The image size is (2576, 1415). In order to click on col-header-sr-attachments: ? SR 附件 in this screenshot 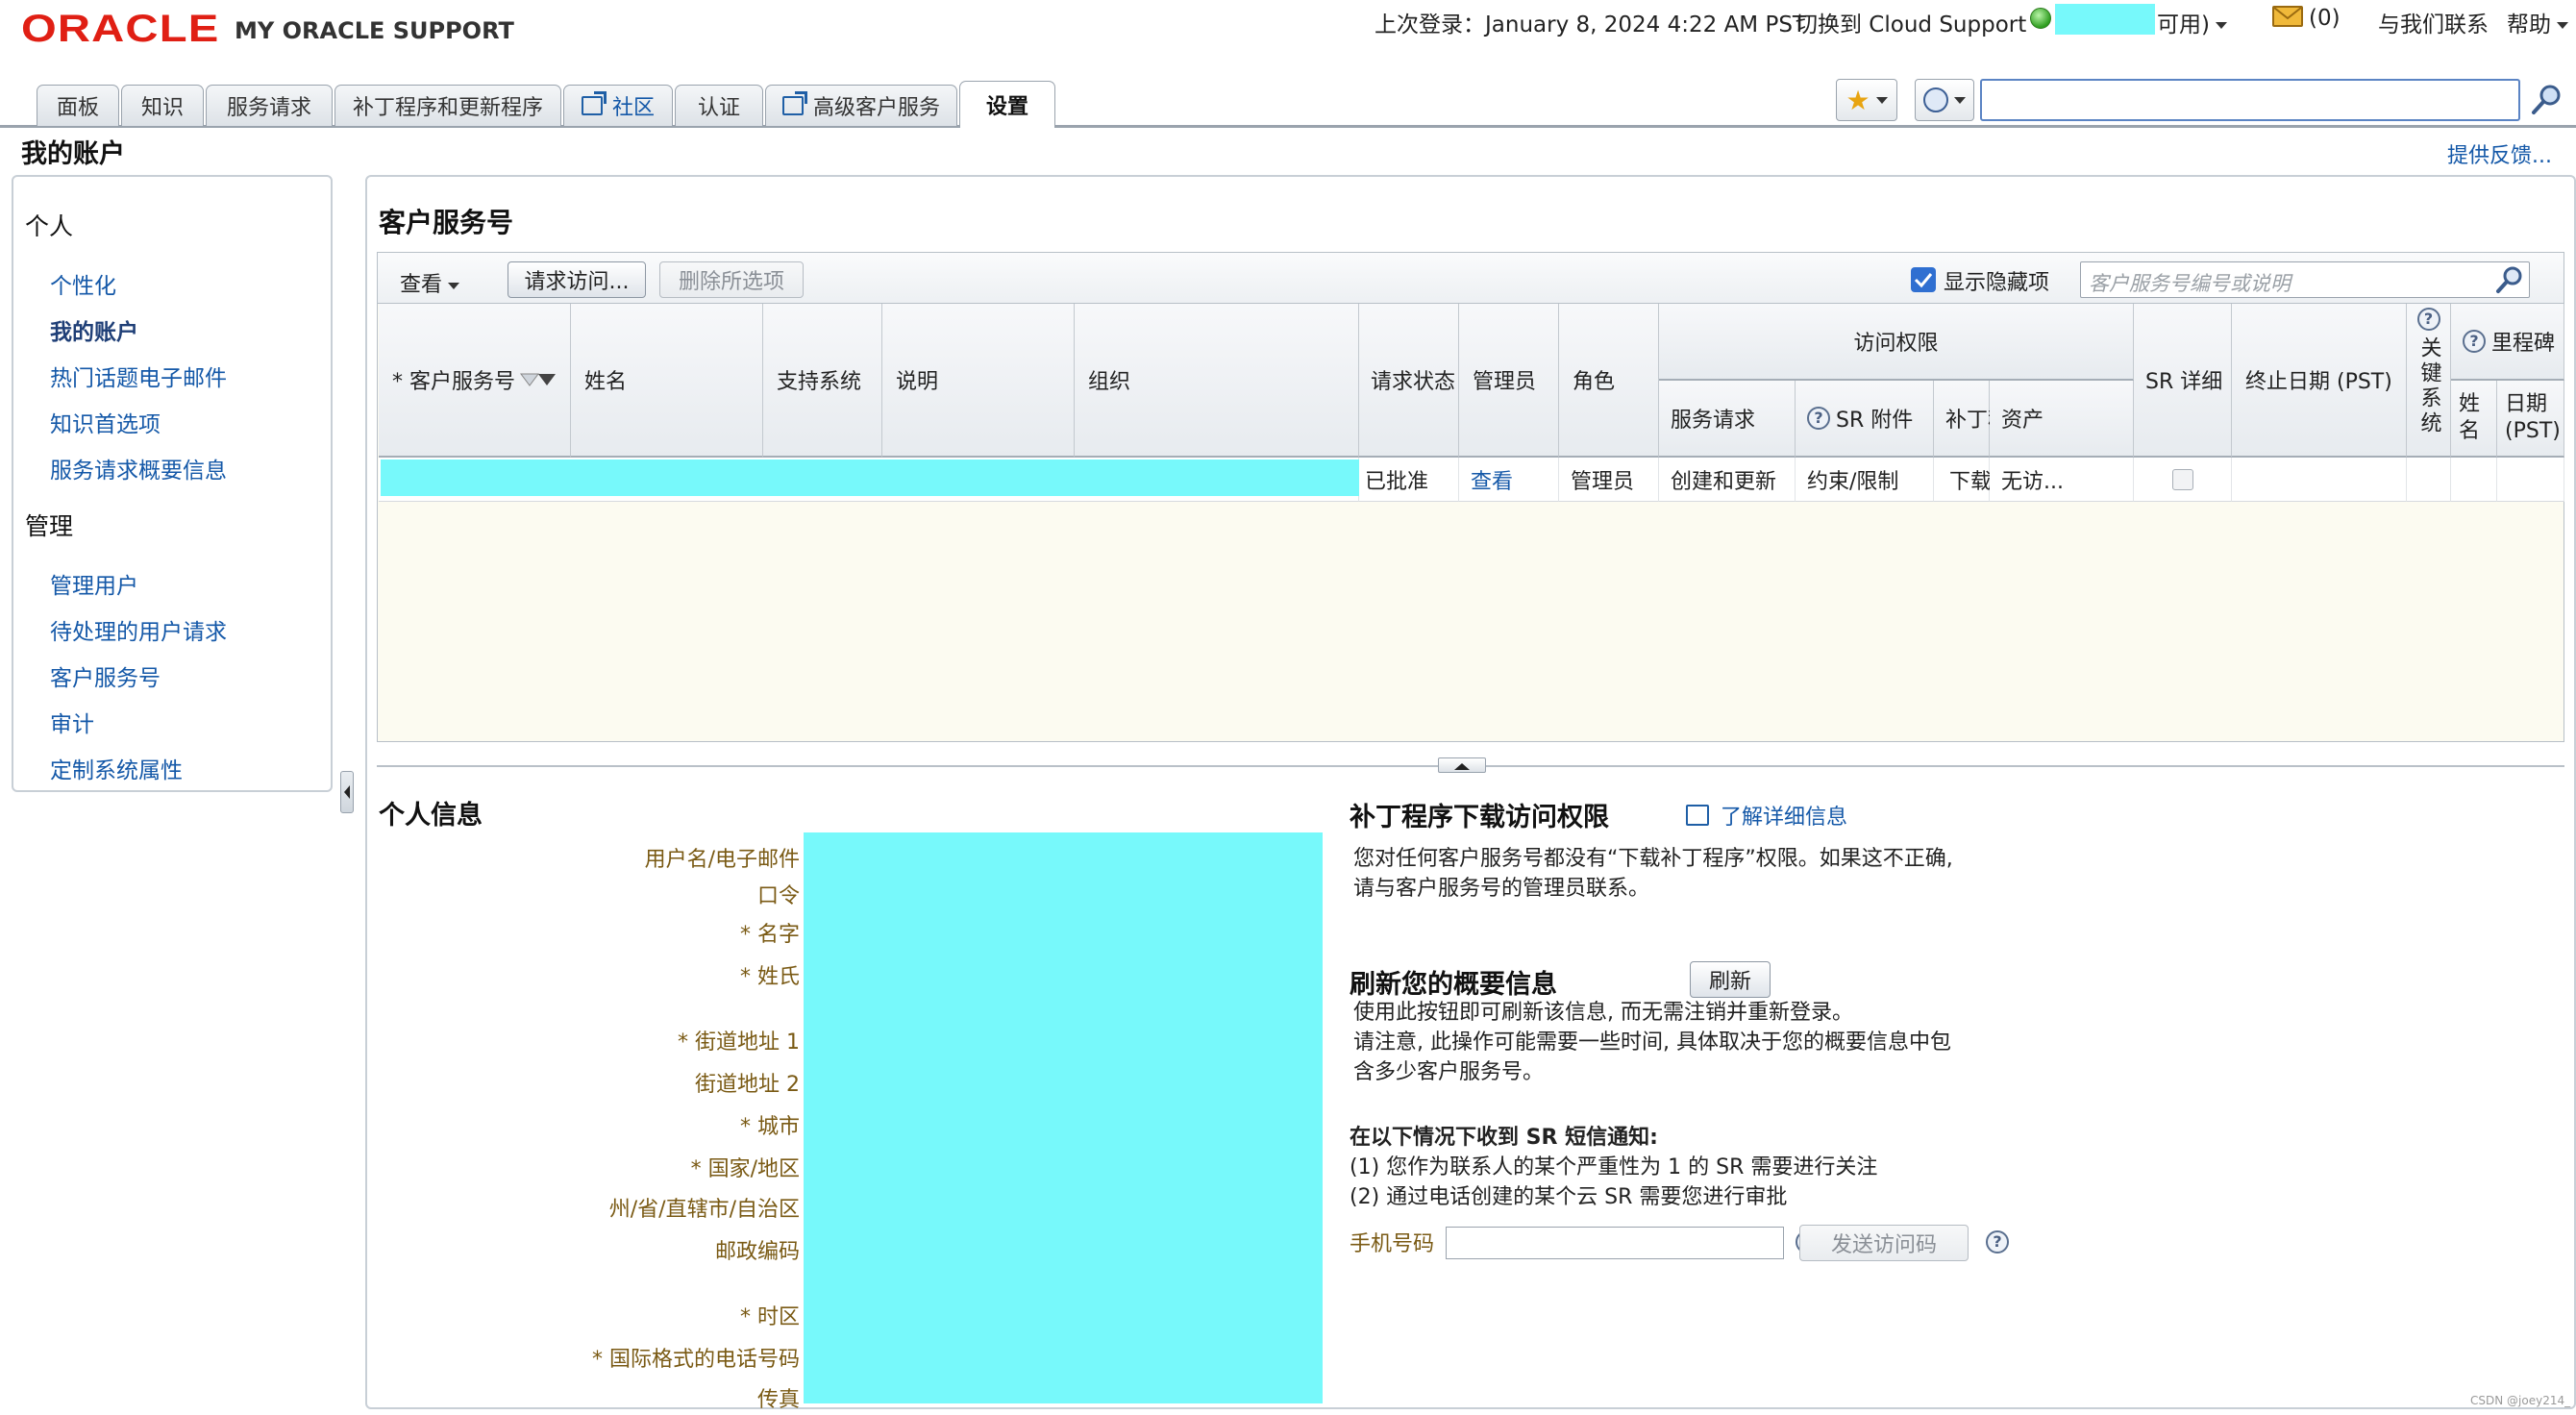, I will do `click(1865, 419)`.